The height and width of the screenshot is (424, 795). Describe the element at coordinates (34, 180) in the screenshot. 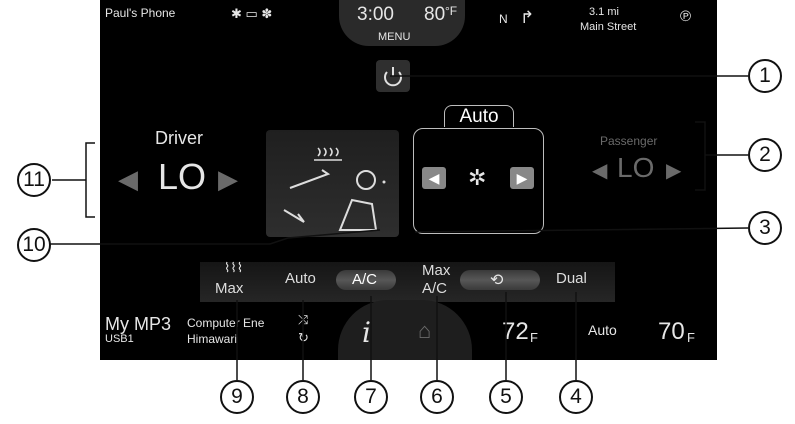

I see `callout-11: 11` at that location.